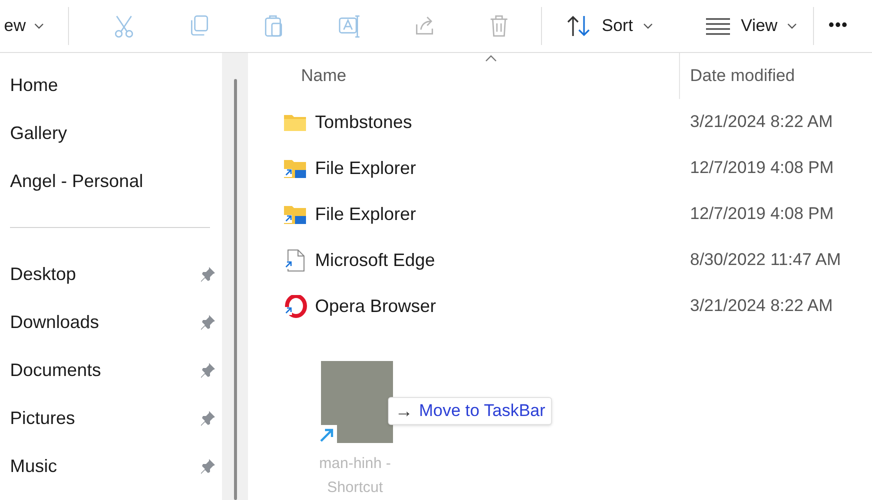 This screenshot has width=872, height=500. Describe the element at coordinates (375, 306) in the screenshot. I see `file-name: Opera Browser` at that location.